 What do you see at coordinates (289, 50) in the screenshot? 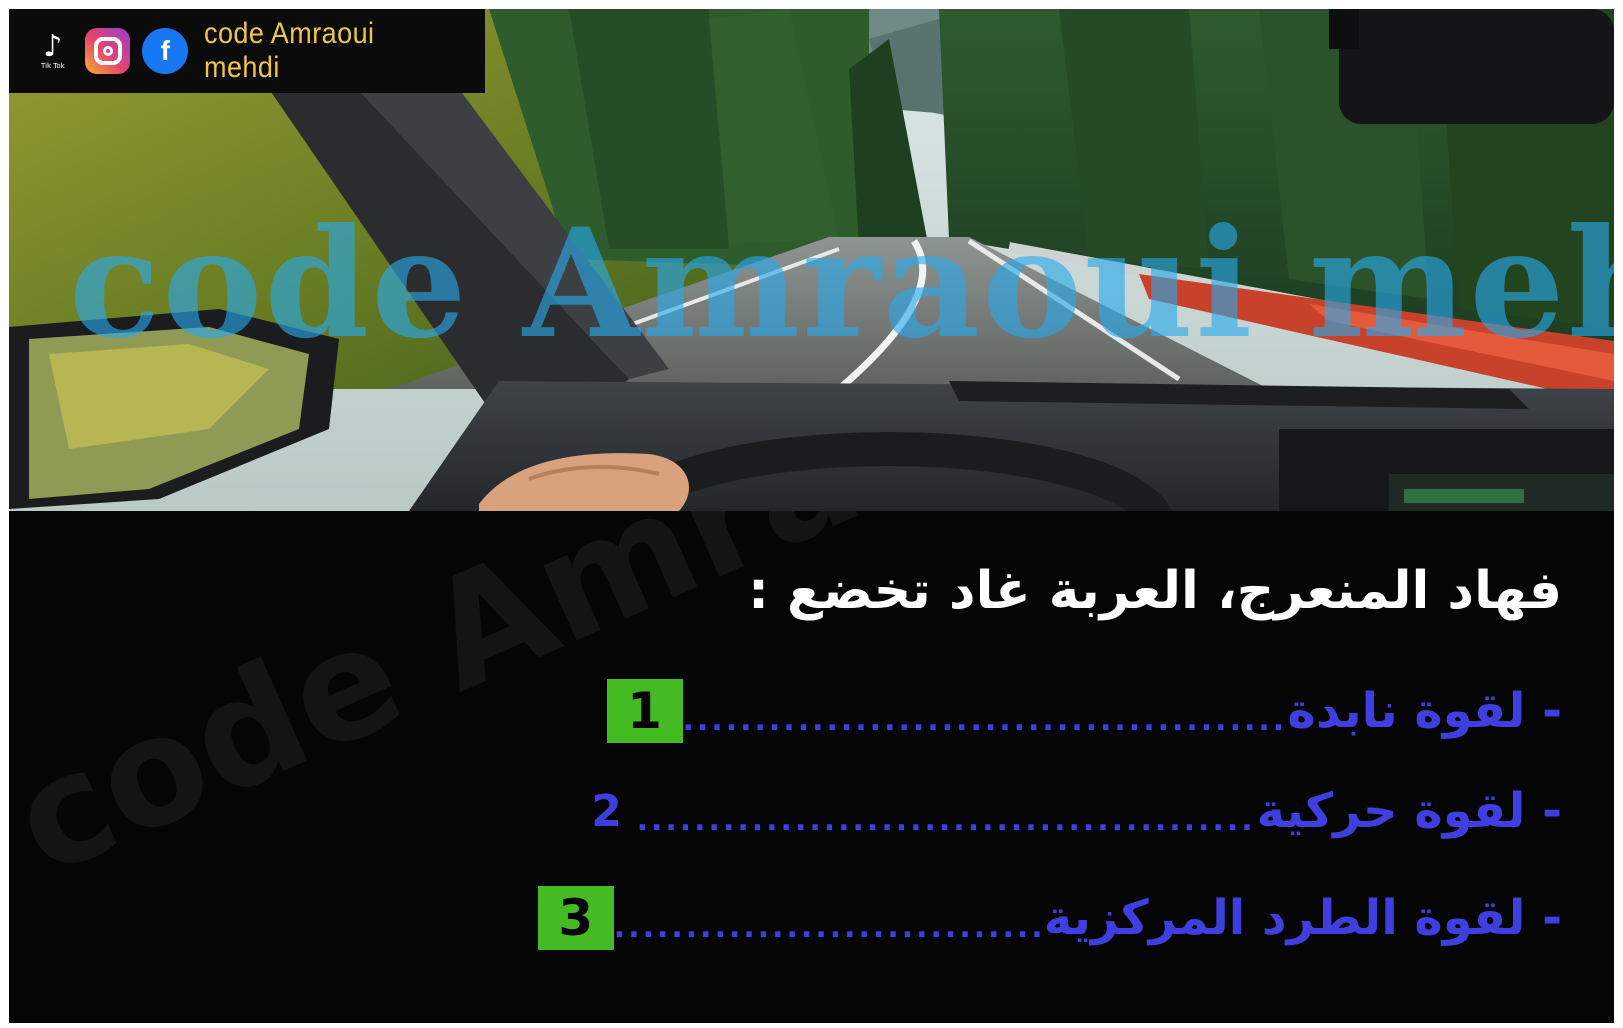
I see `channel-name: code Amraoui mehdi` at bounding box center [289, 50].